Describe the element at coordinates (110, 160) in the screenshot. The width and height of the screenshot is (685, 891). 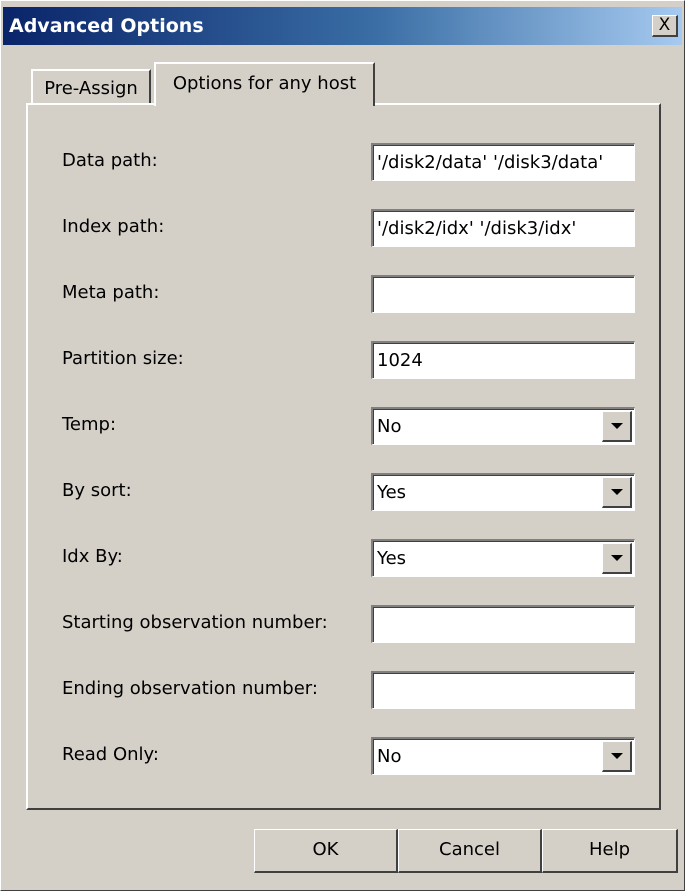
I see `data-path-label: Data path:` at that location.